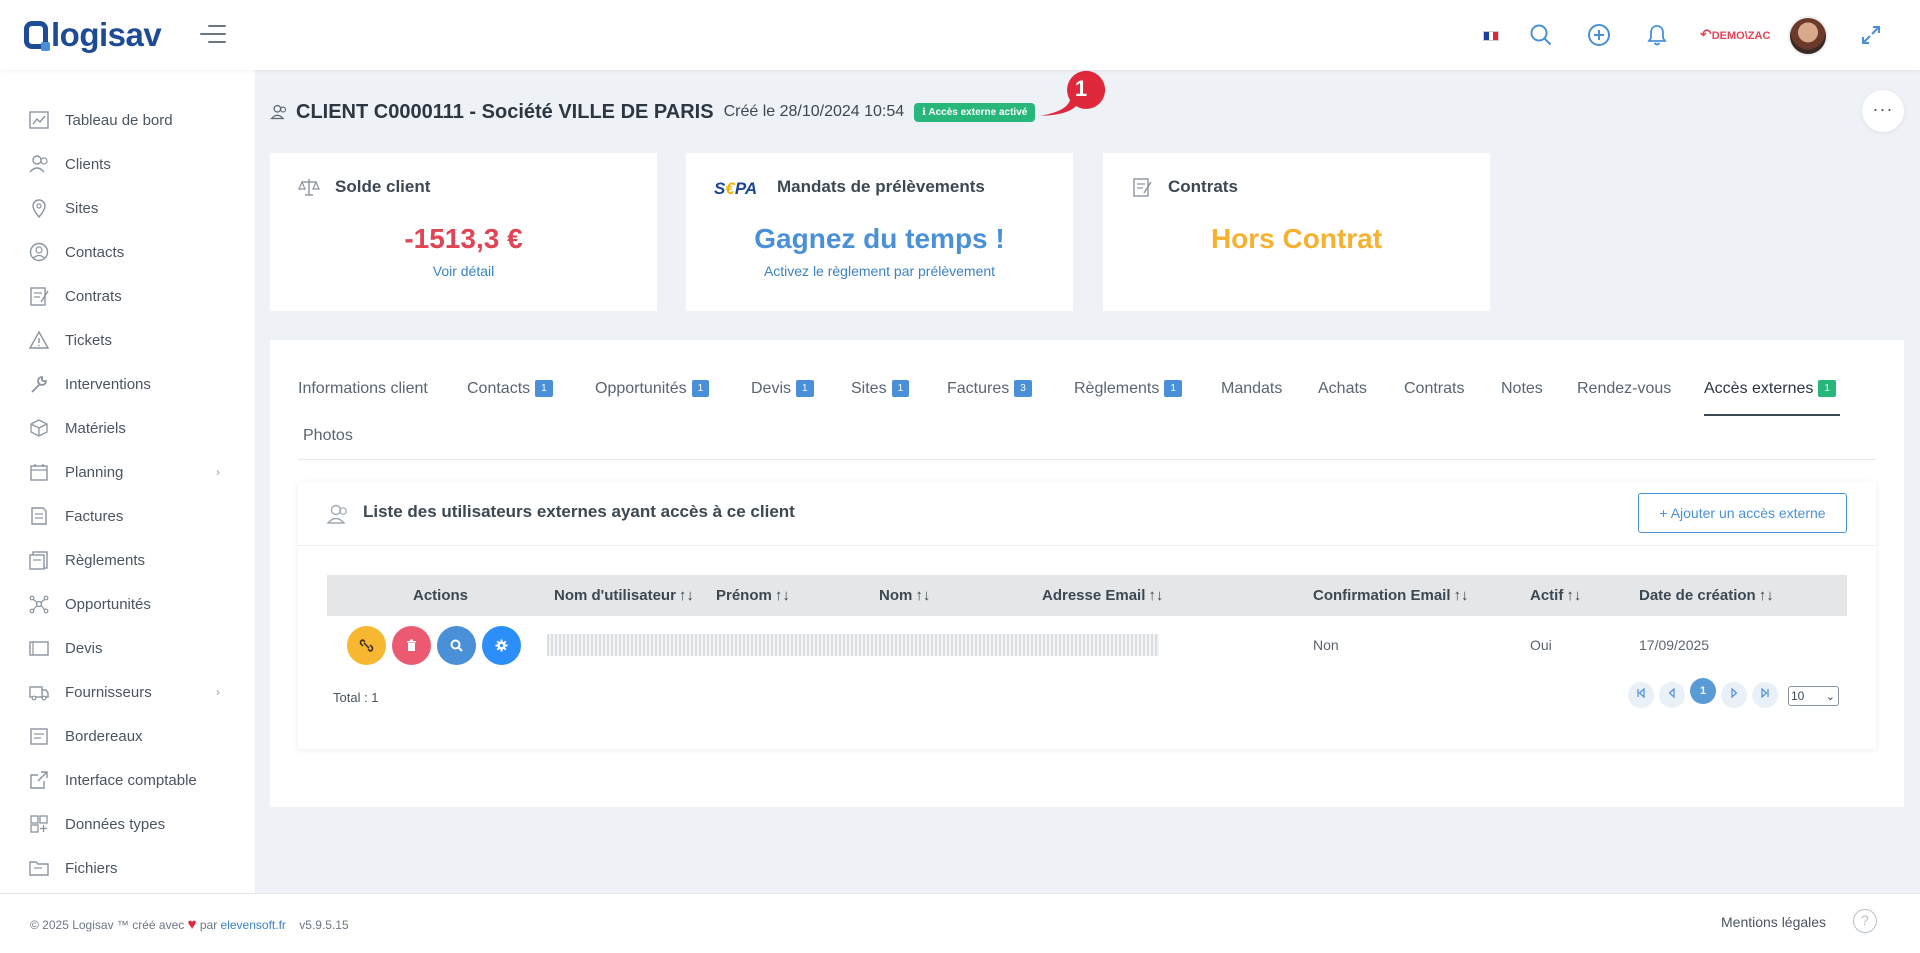 This screenshot has width=1920, height=953. I want to click on legal-link: Mentions légales, so click(1773, 922).